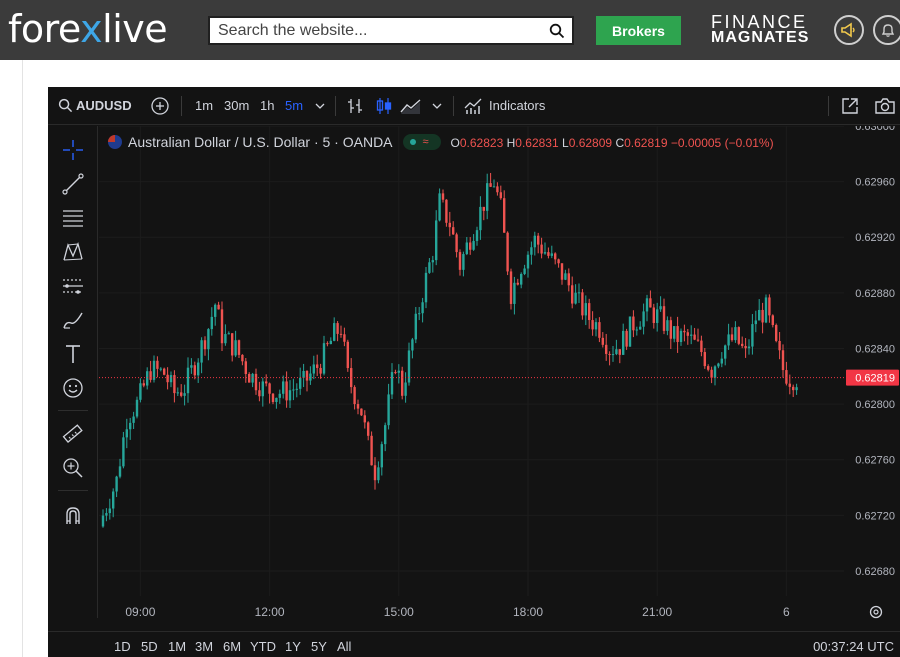 The height and width of the screenshot is (657, 900). Describe the element at coordinates (73, 354) in the screenshot. I see `text-tool` at that location.